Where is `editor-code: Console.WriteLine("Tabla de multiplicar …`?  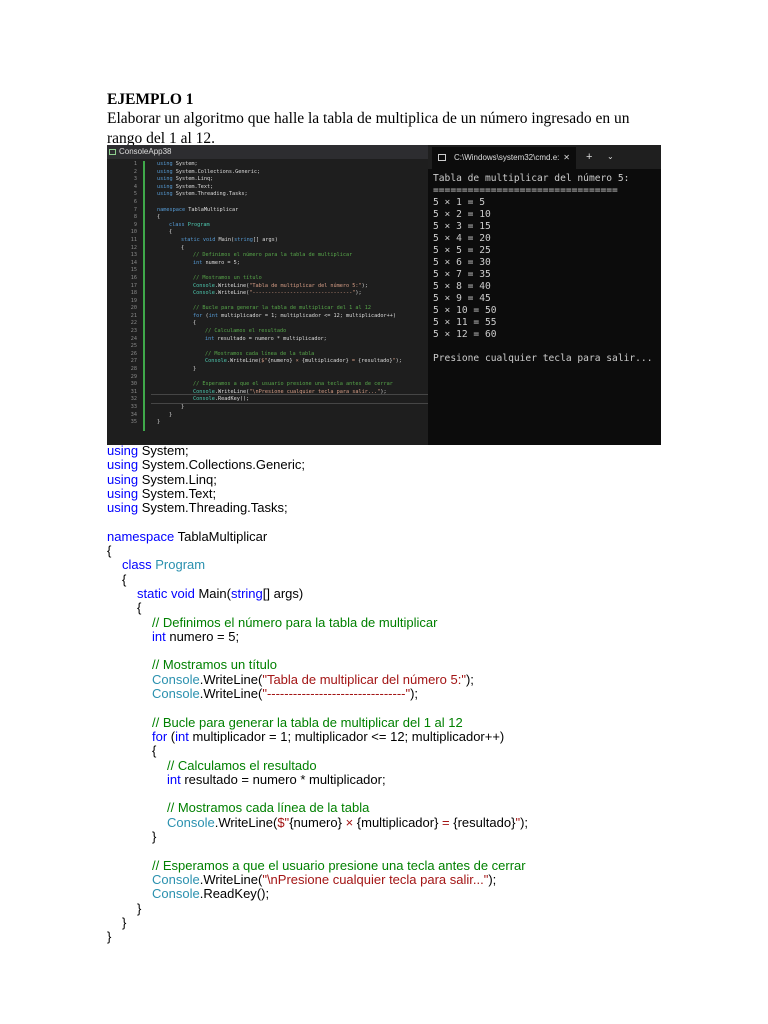 editor-code: Console.WriteLine("Tabla de multiplicar … is located at coordinates (280, 286).